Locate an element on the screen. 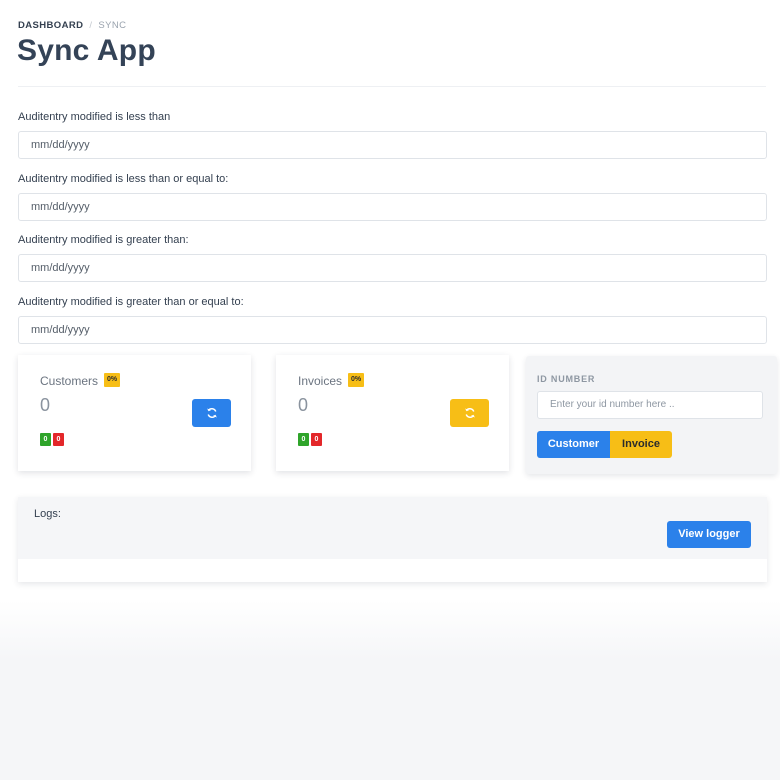  logs-label: Logs: is located at coordinates (47, 514).